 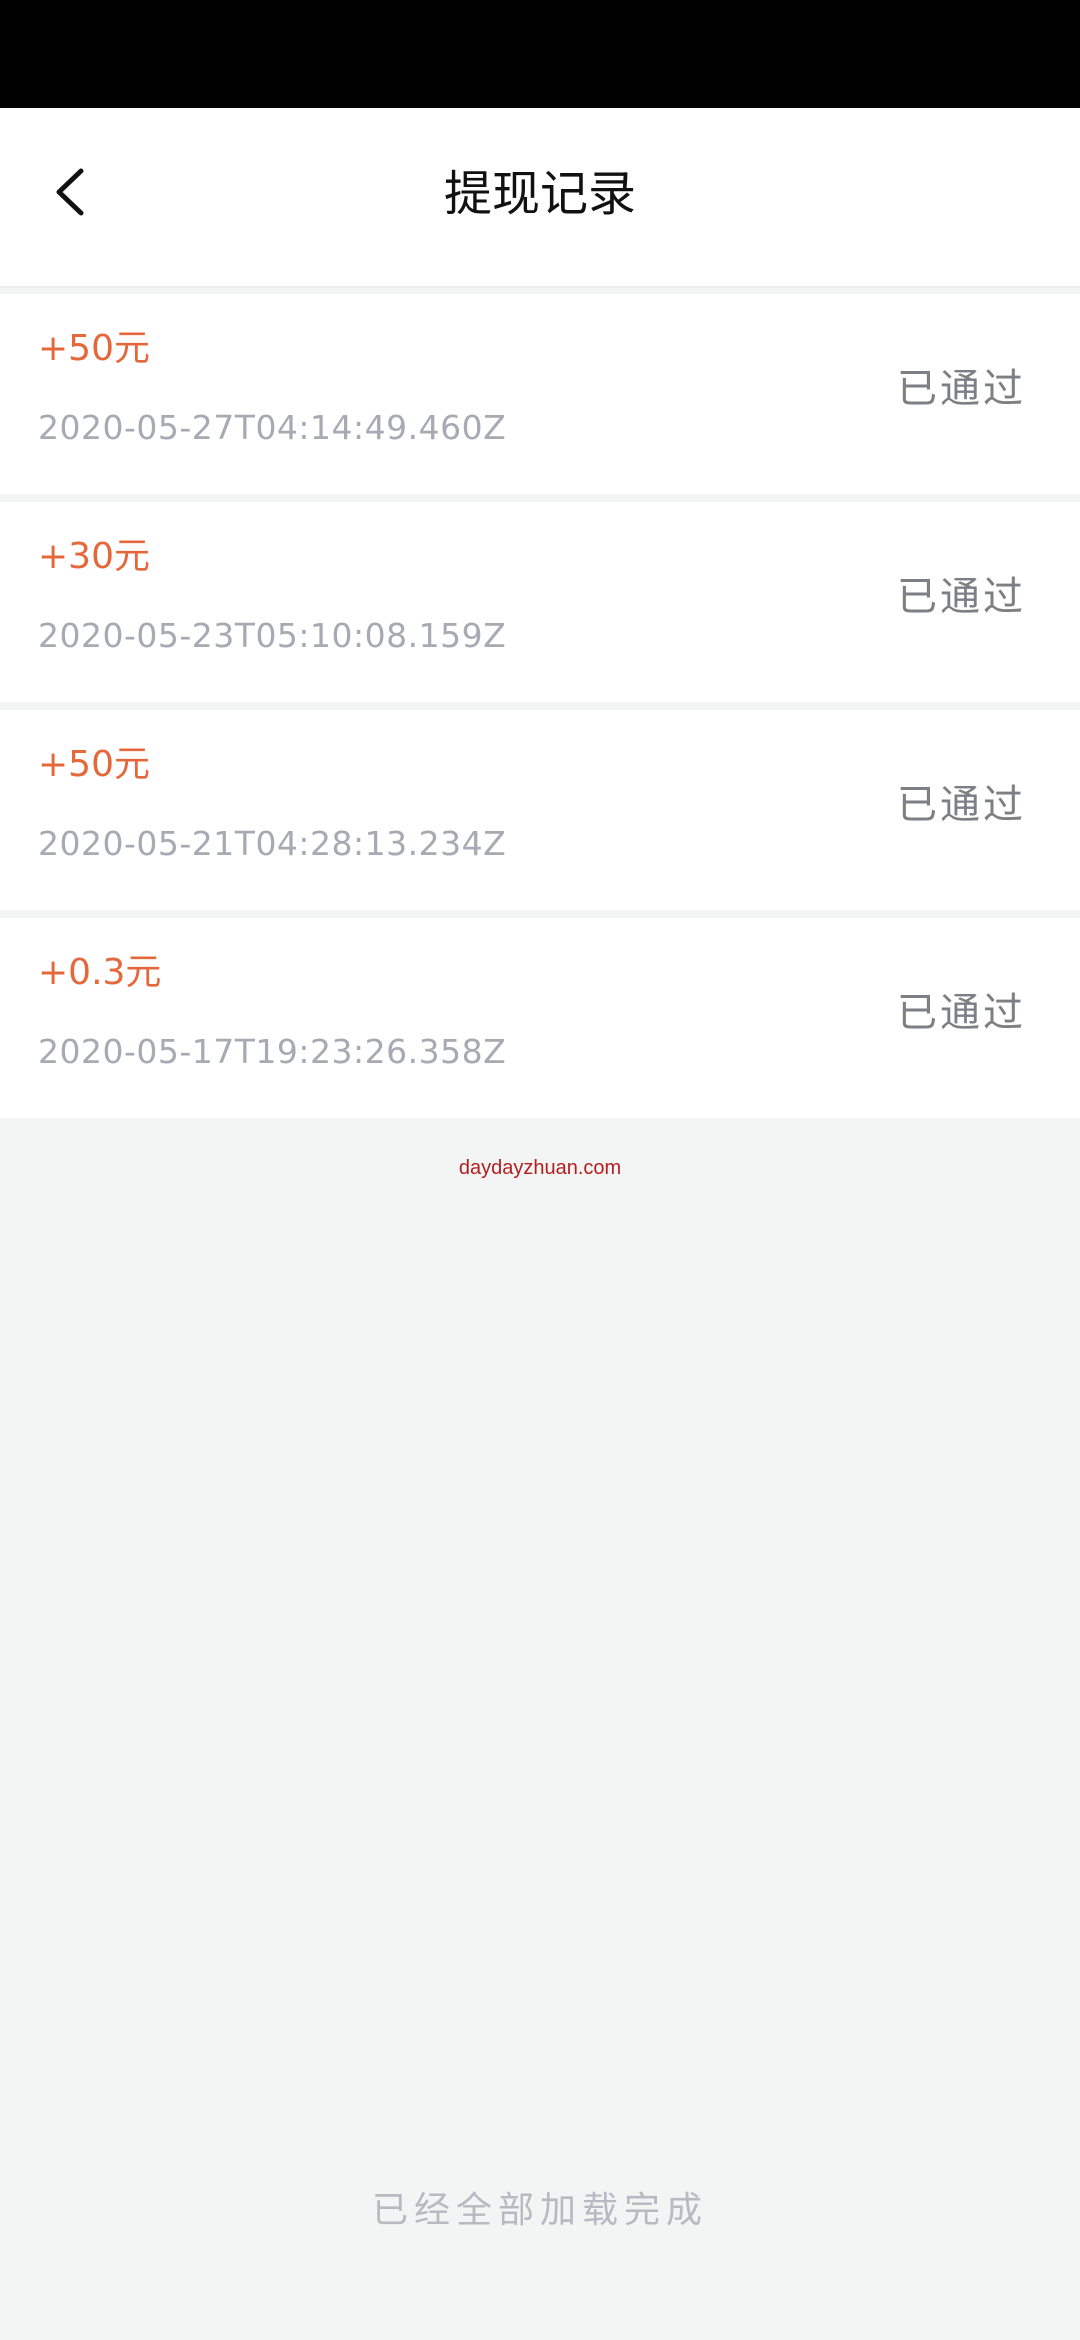 I want to click on page-title: 提现记录, so click(x=539, y=194).